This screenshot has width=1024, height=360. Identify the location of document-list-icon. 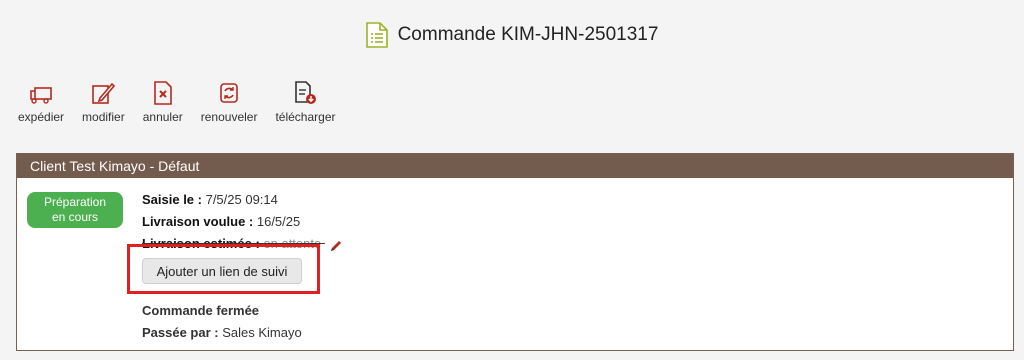
(376, 35).